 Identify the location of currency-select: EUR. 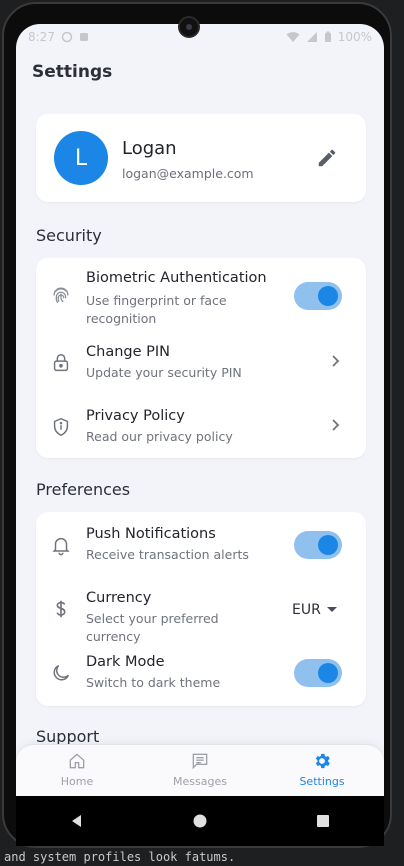
(314, 610).